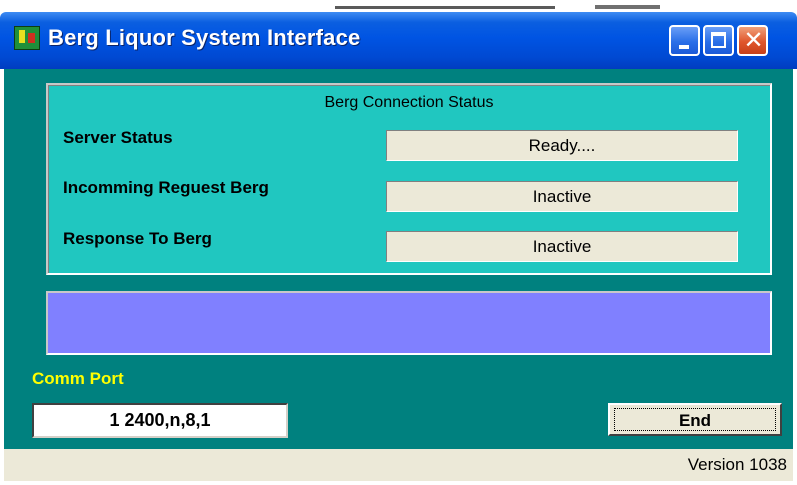  Describe the element at coordinates (562, 246) in the screenshot. I see `response-field: Inactive` at that location.